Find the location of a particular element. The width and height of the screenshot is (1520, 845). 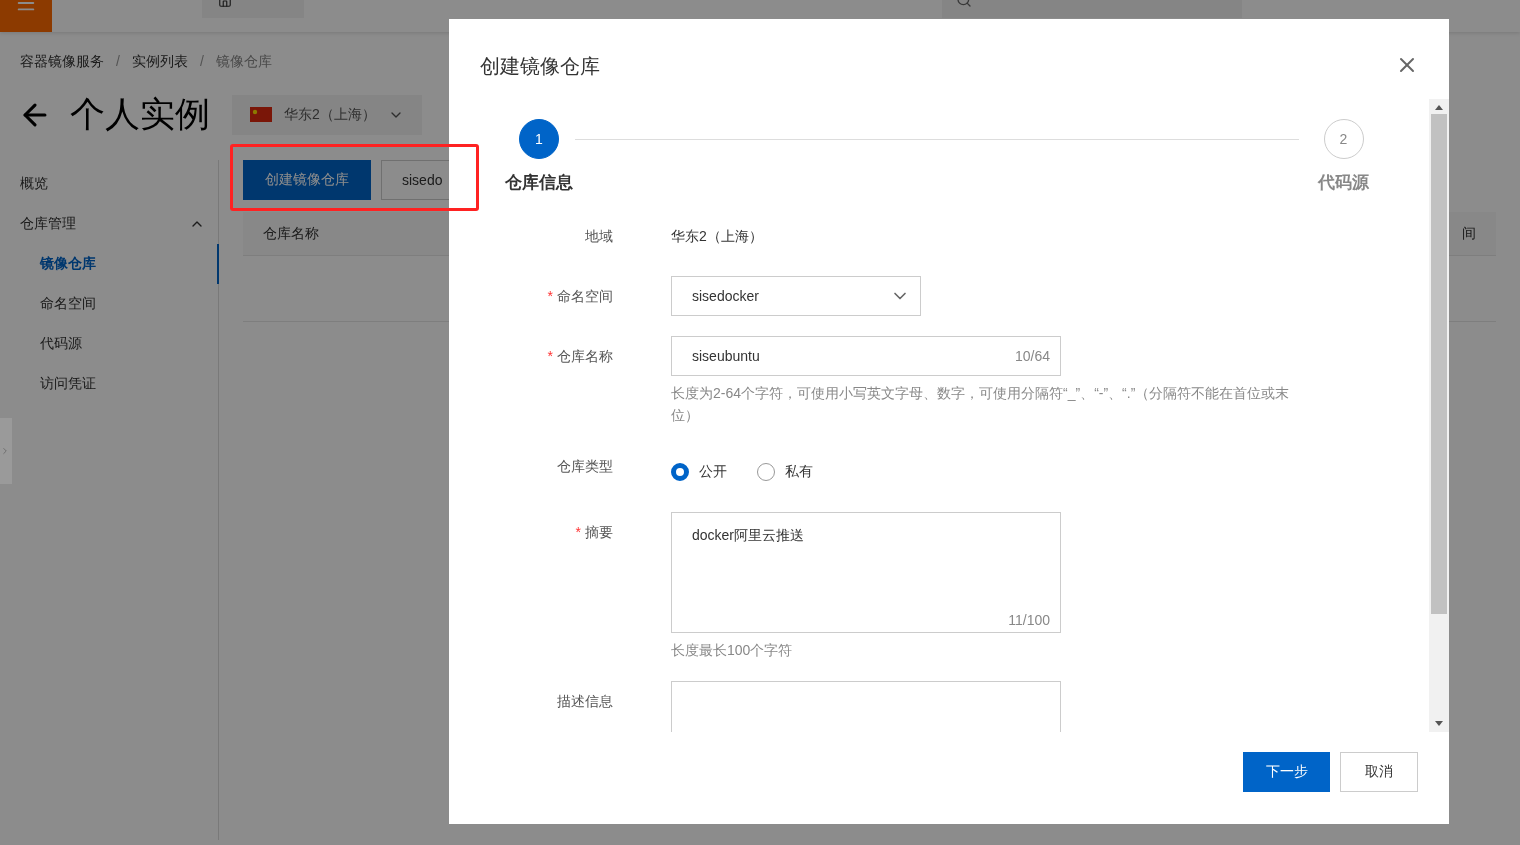

search-field is located at coordinates (1092, 9).